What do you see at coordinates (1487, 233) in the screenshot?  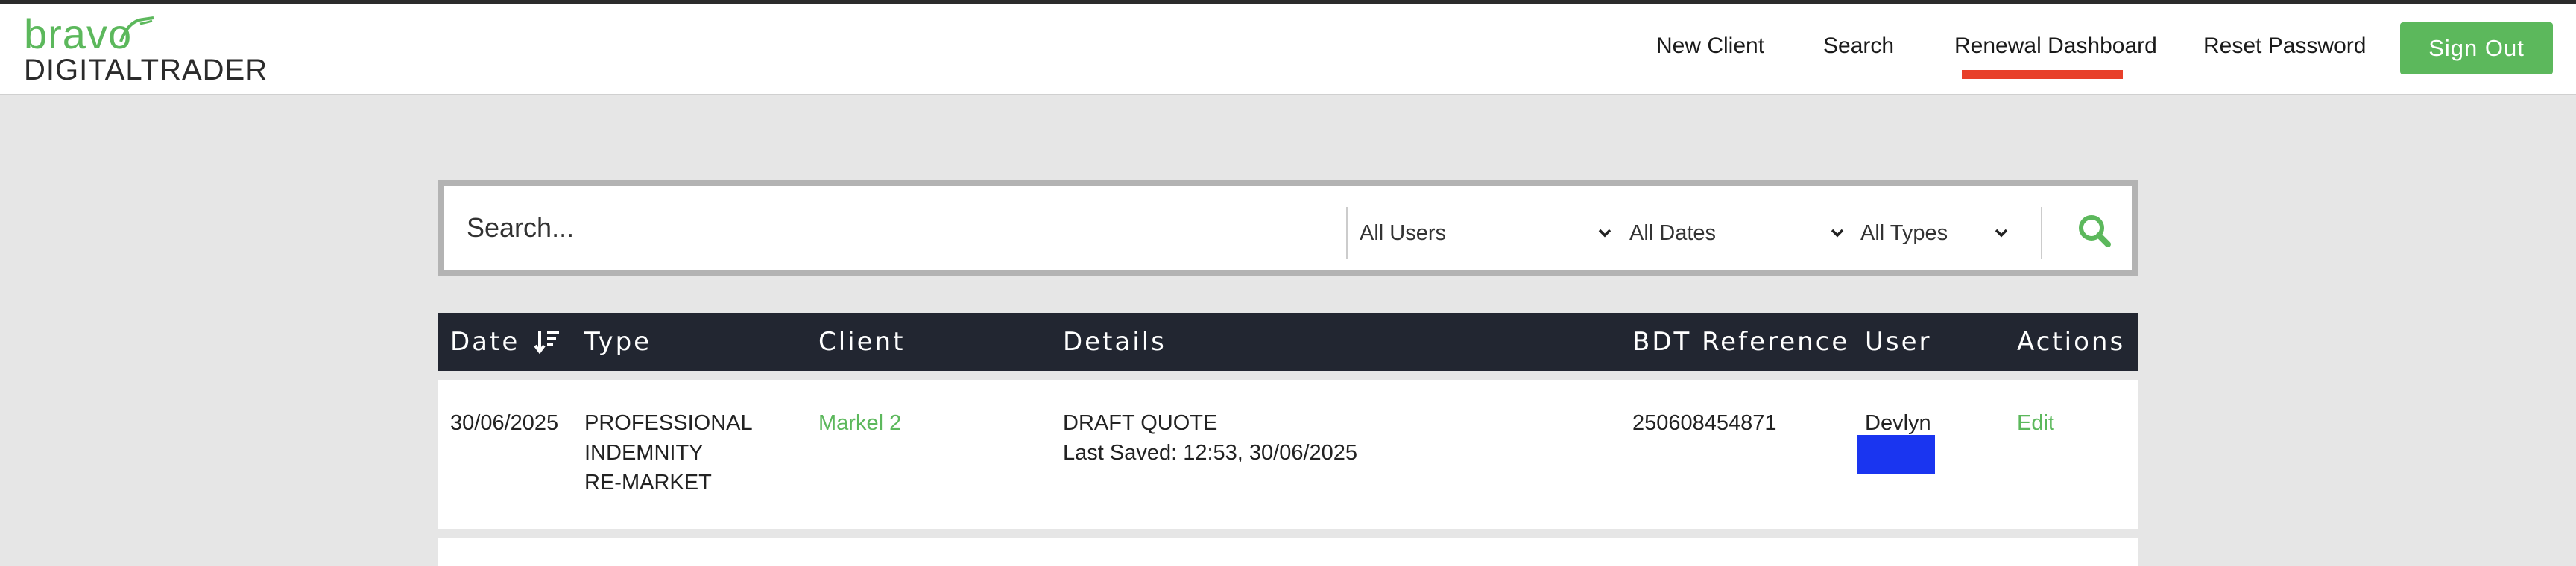 I see `users-select: All Users` at bounding box center [1487, 233].